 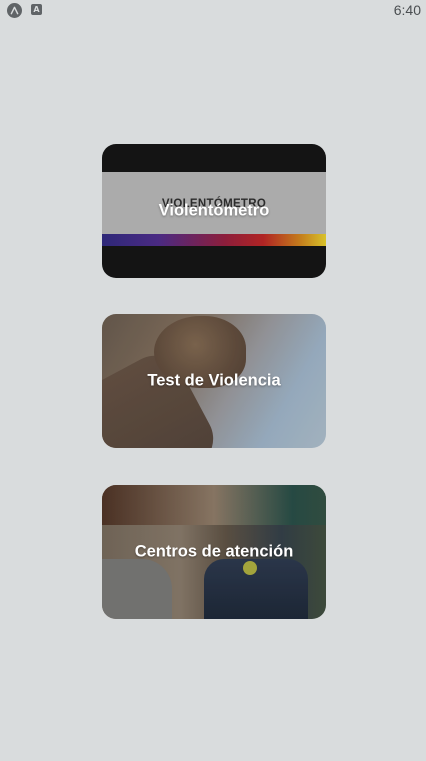 What do you see at coordinates (214, 240) in the screenshot?
I see `gradient-strip` at bounding box center [214, 240].